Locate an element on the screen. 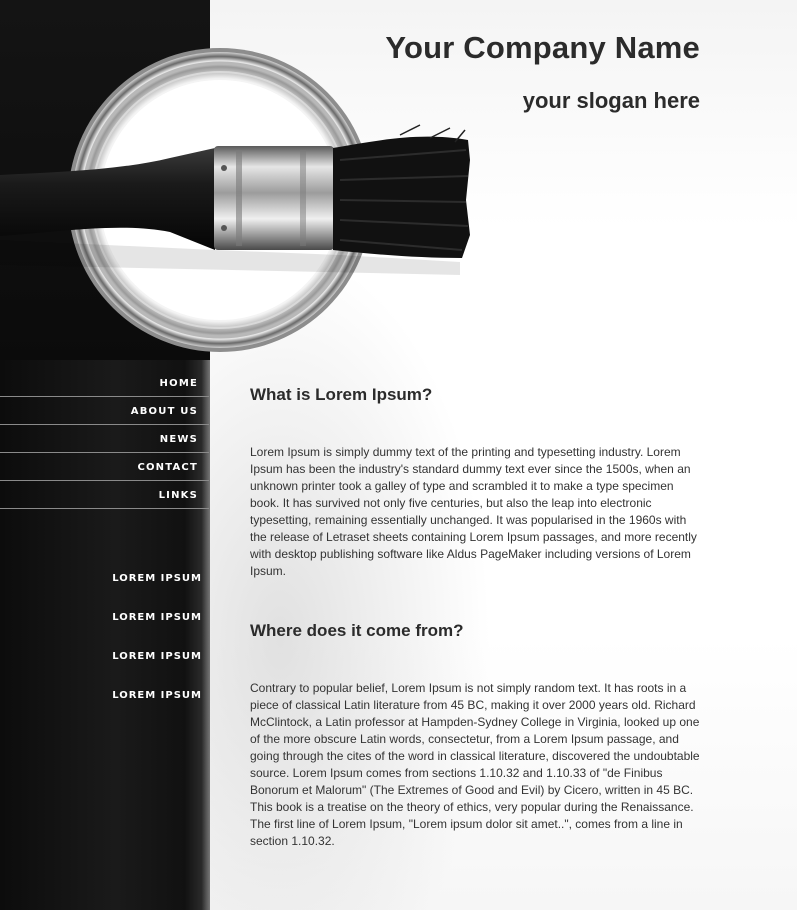 The image size is (797, 910). nav-item-home: HOME is located at coordinates (104, 383).